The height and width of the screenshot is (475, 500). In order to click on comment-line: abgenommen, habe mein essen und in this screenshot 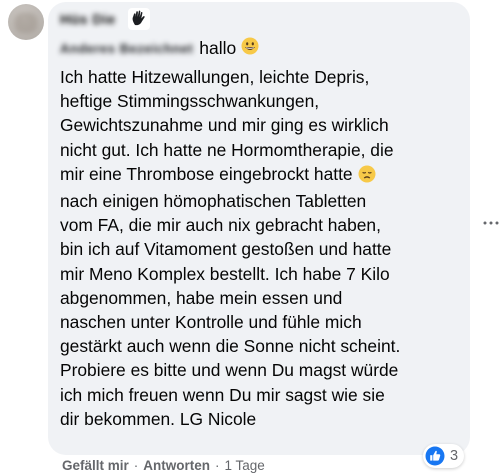, I will do `click(201, 297)`.